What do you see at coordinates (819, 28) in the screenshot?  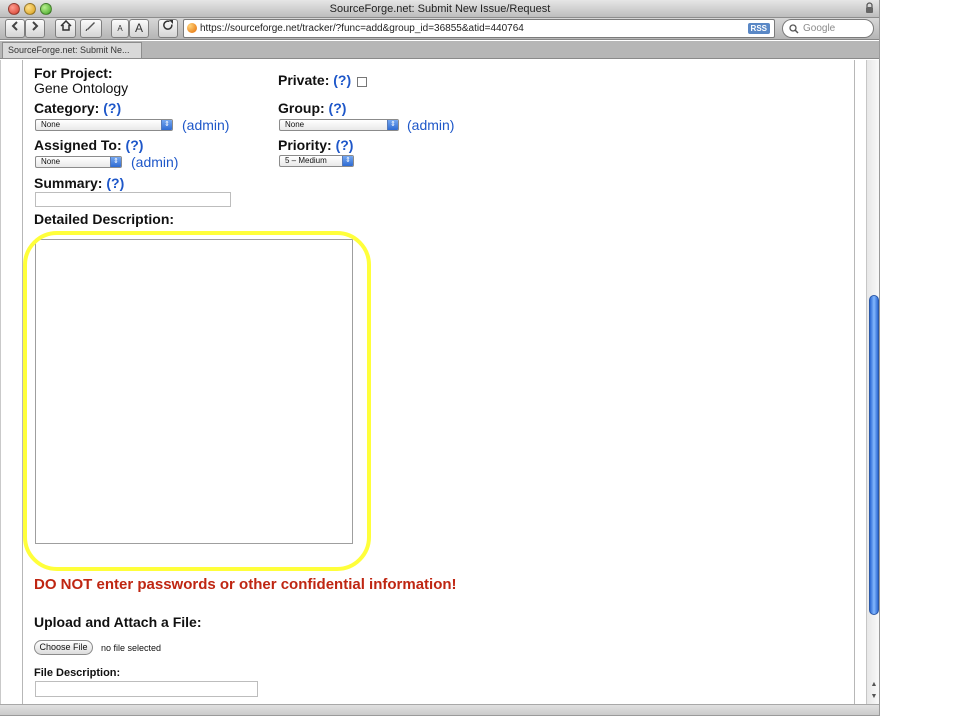 I see `search-placeholder: Google` at bounding box center [819, 28].